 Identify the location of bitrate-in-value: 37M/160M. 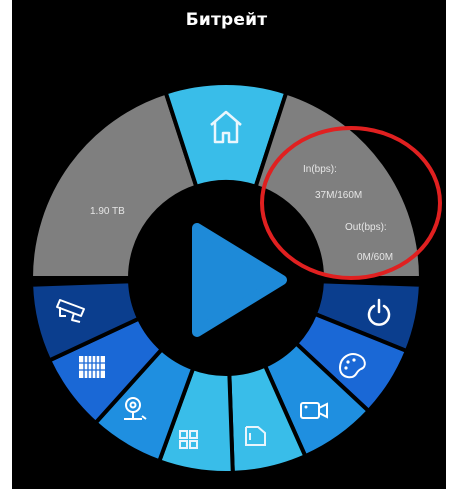
(338, 195).